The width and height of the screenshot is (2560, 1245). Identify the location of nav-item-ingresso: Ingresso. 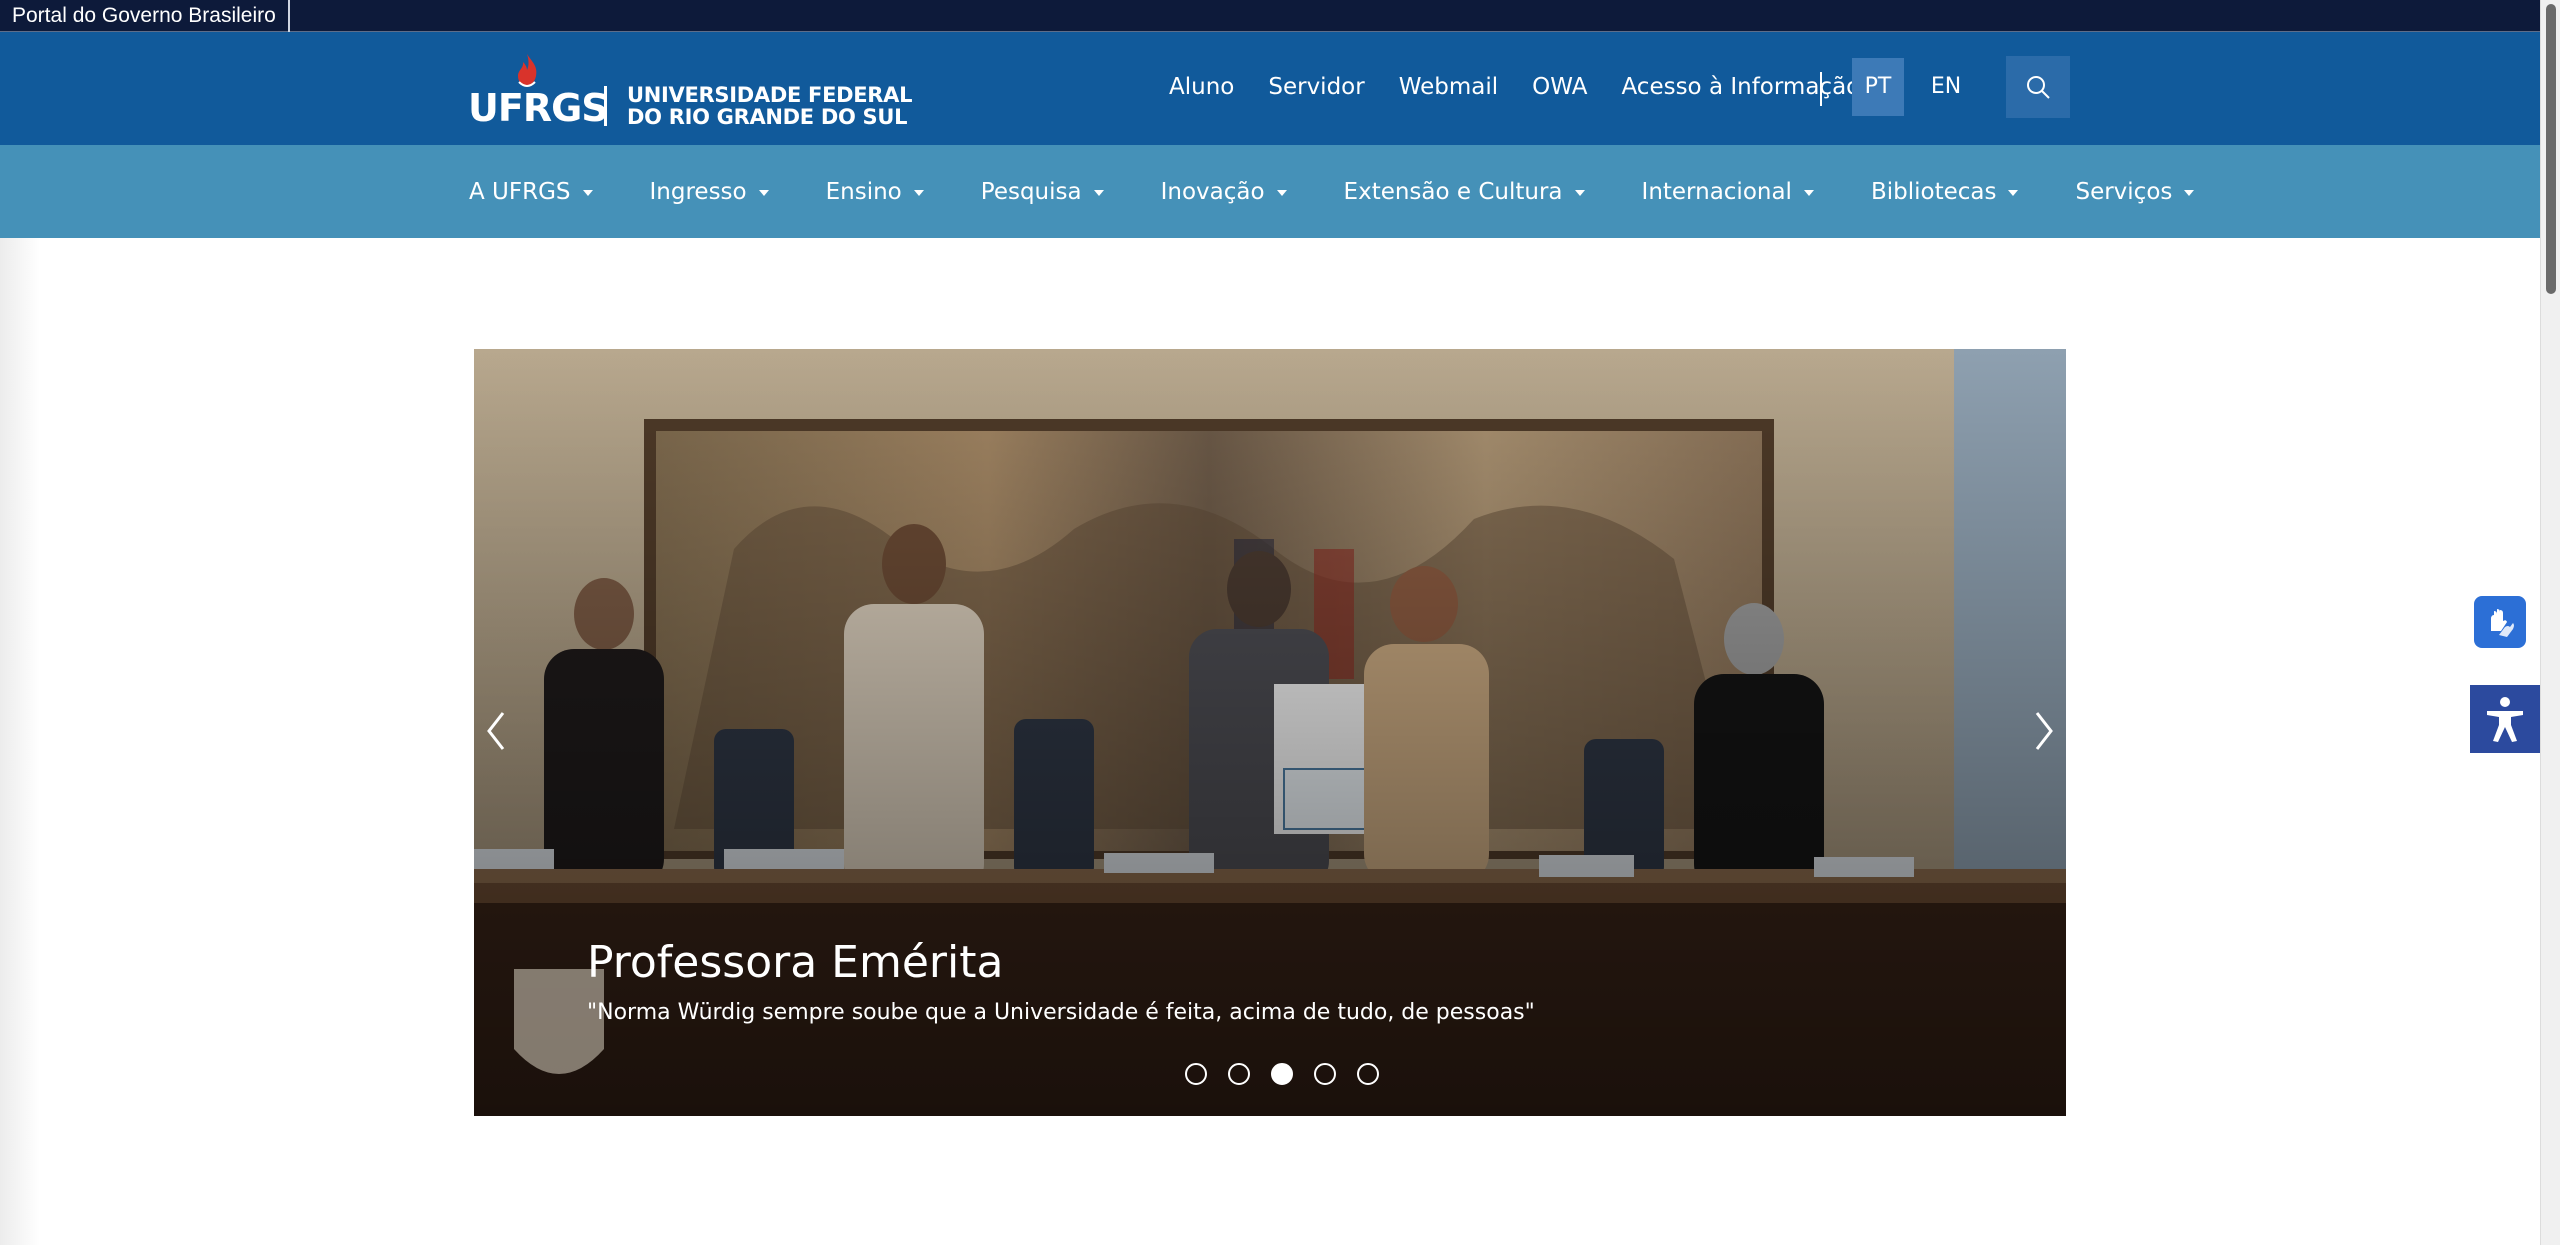
(709, 192).